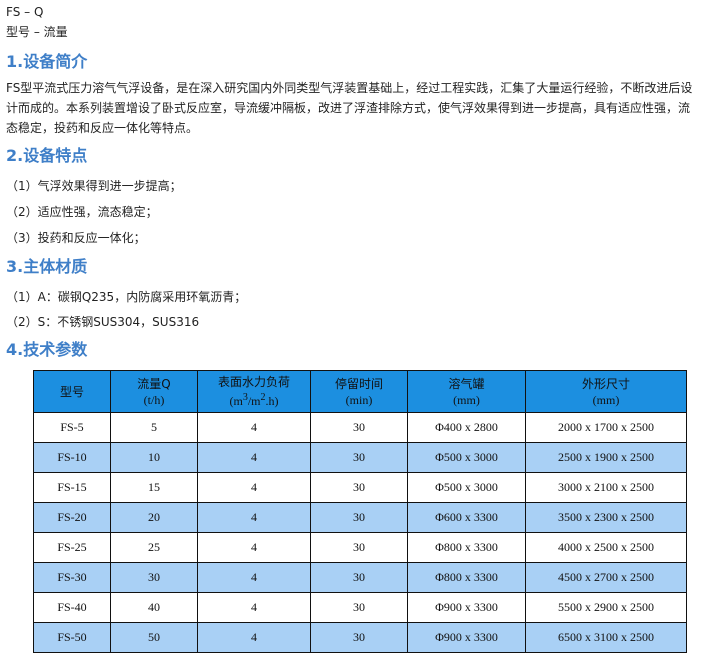  I want to click on cell-tank: Φ400 x 2800, so click(466, 427).